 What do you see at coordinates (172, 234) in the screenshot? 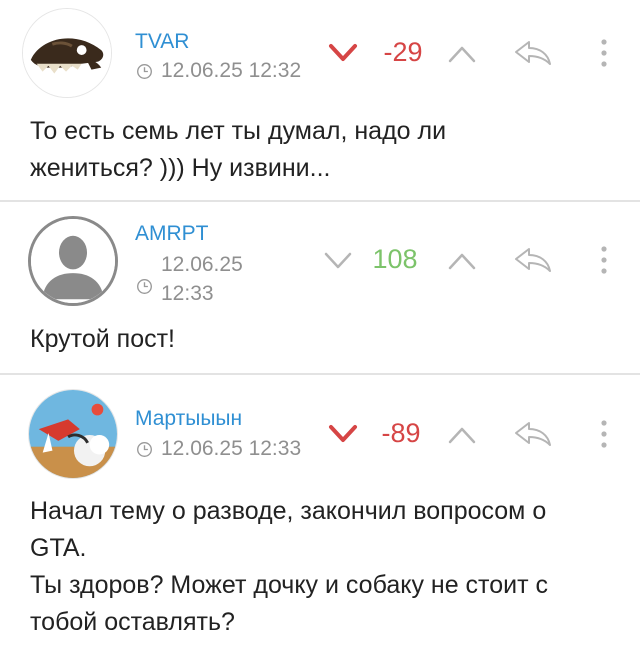
I see `username: AMRPT` at bounding box center [172, 234].